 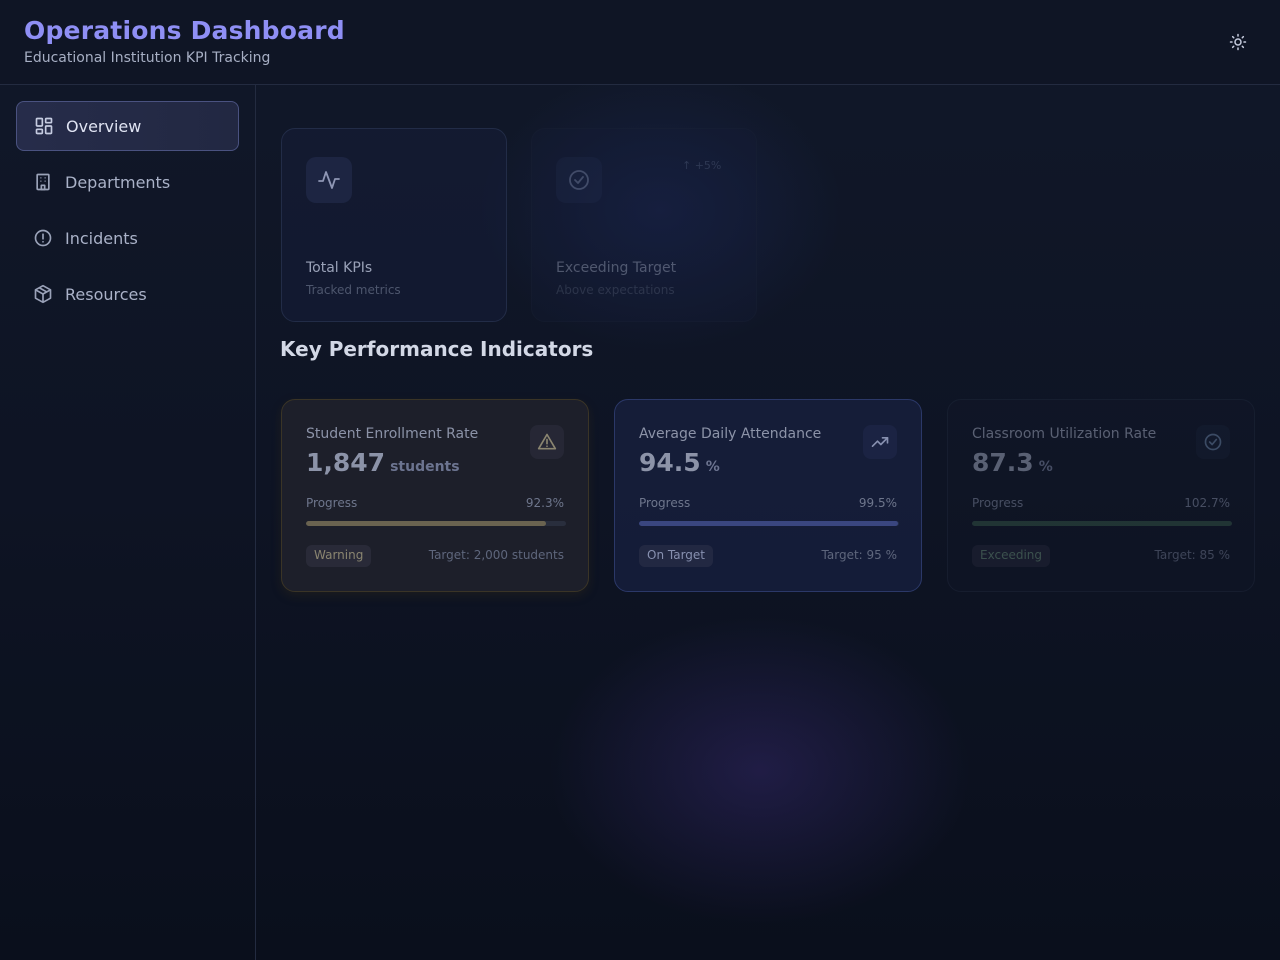 I want to click on kpi-value: 94.5, so click(x=670, y=462).